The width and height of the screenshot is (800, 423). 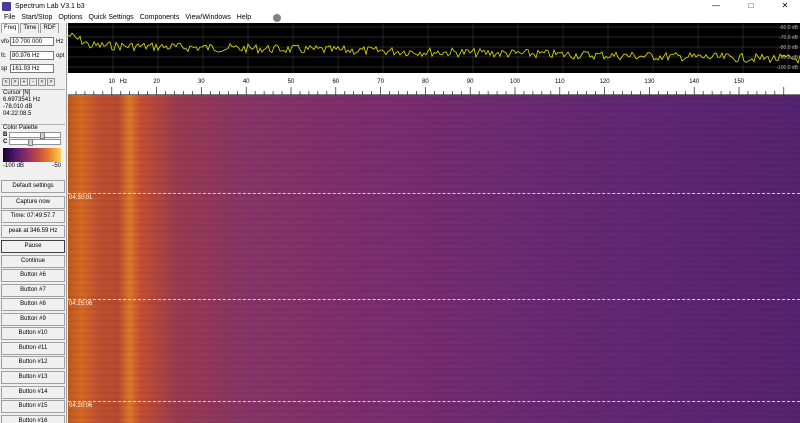 I want to click on window-title: Spectrum Lab V3.1 b3, so click(x=50, y=6).